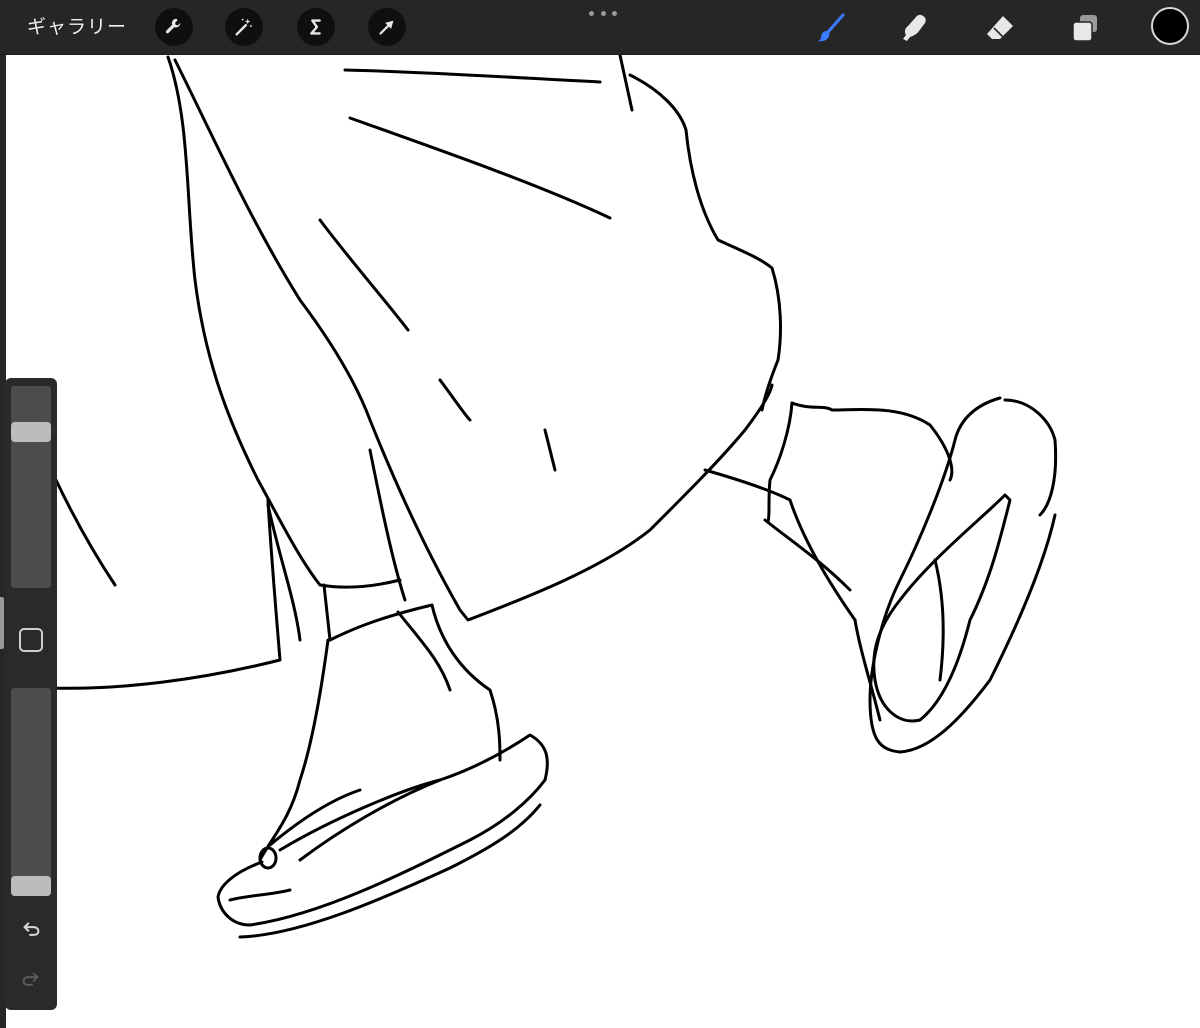 The height and width of the screenshot is (1028, 1200). I want to click on adjustments-button, so click(244, 27).